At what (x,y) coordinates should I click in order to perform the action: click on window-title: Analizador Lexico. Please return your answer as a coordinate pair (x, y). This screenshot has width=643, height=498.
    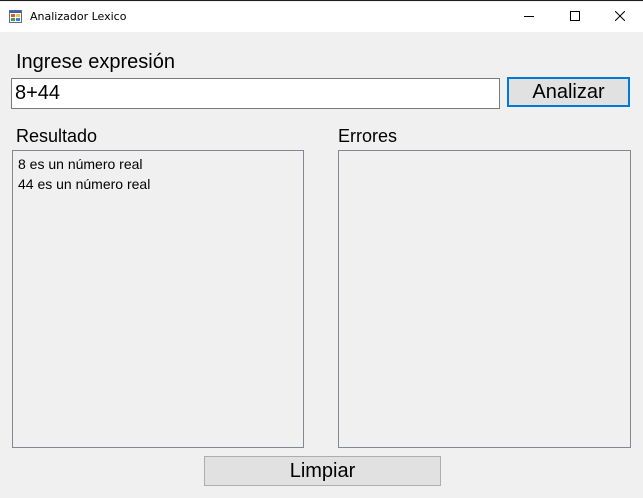
    Looking at the image, I should click on (78, 16).